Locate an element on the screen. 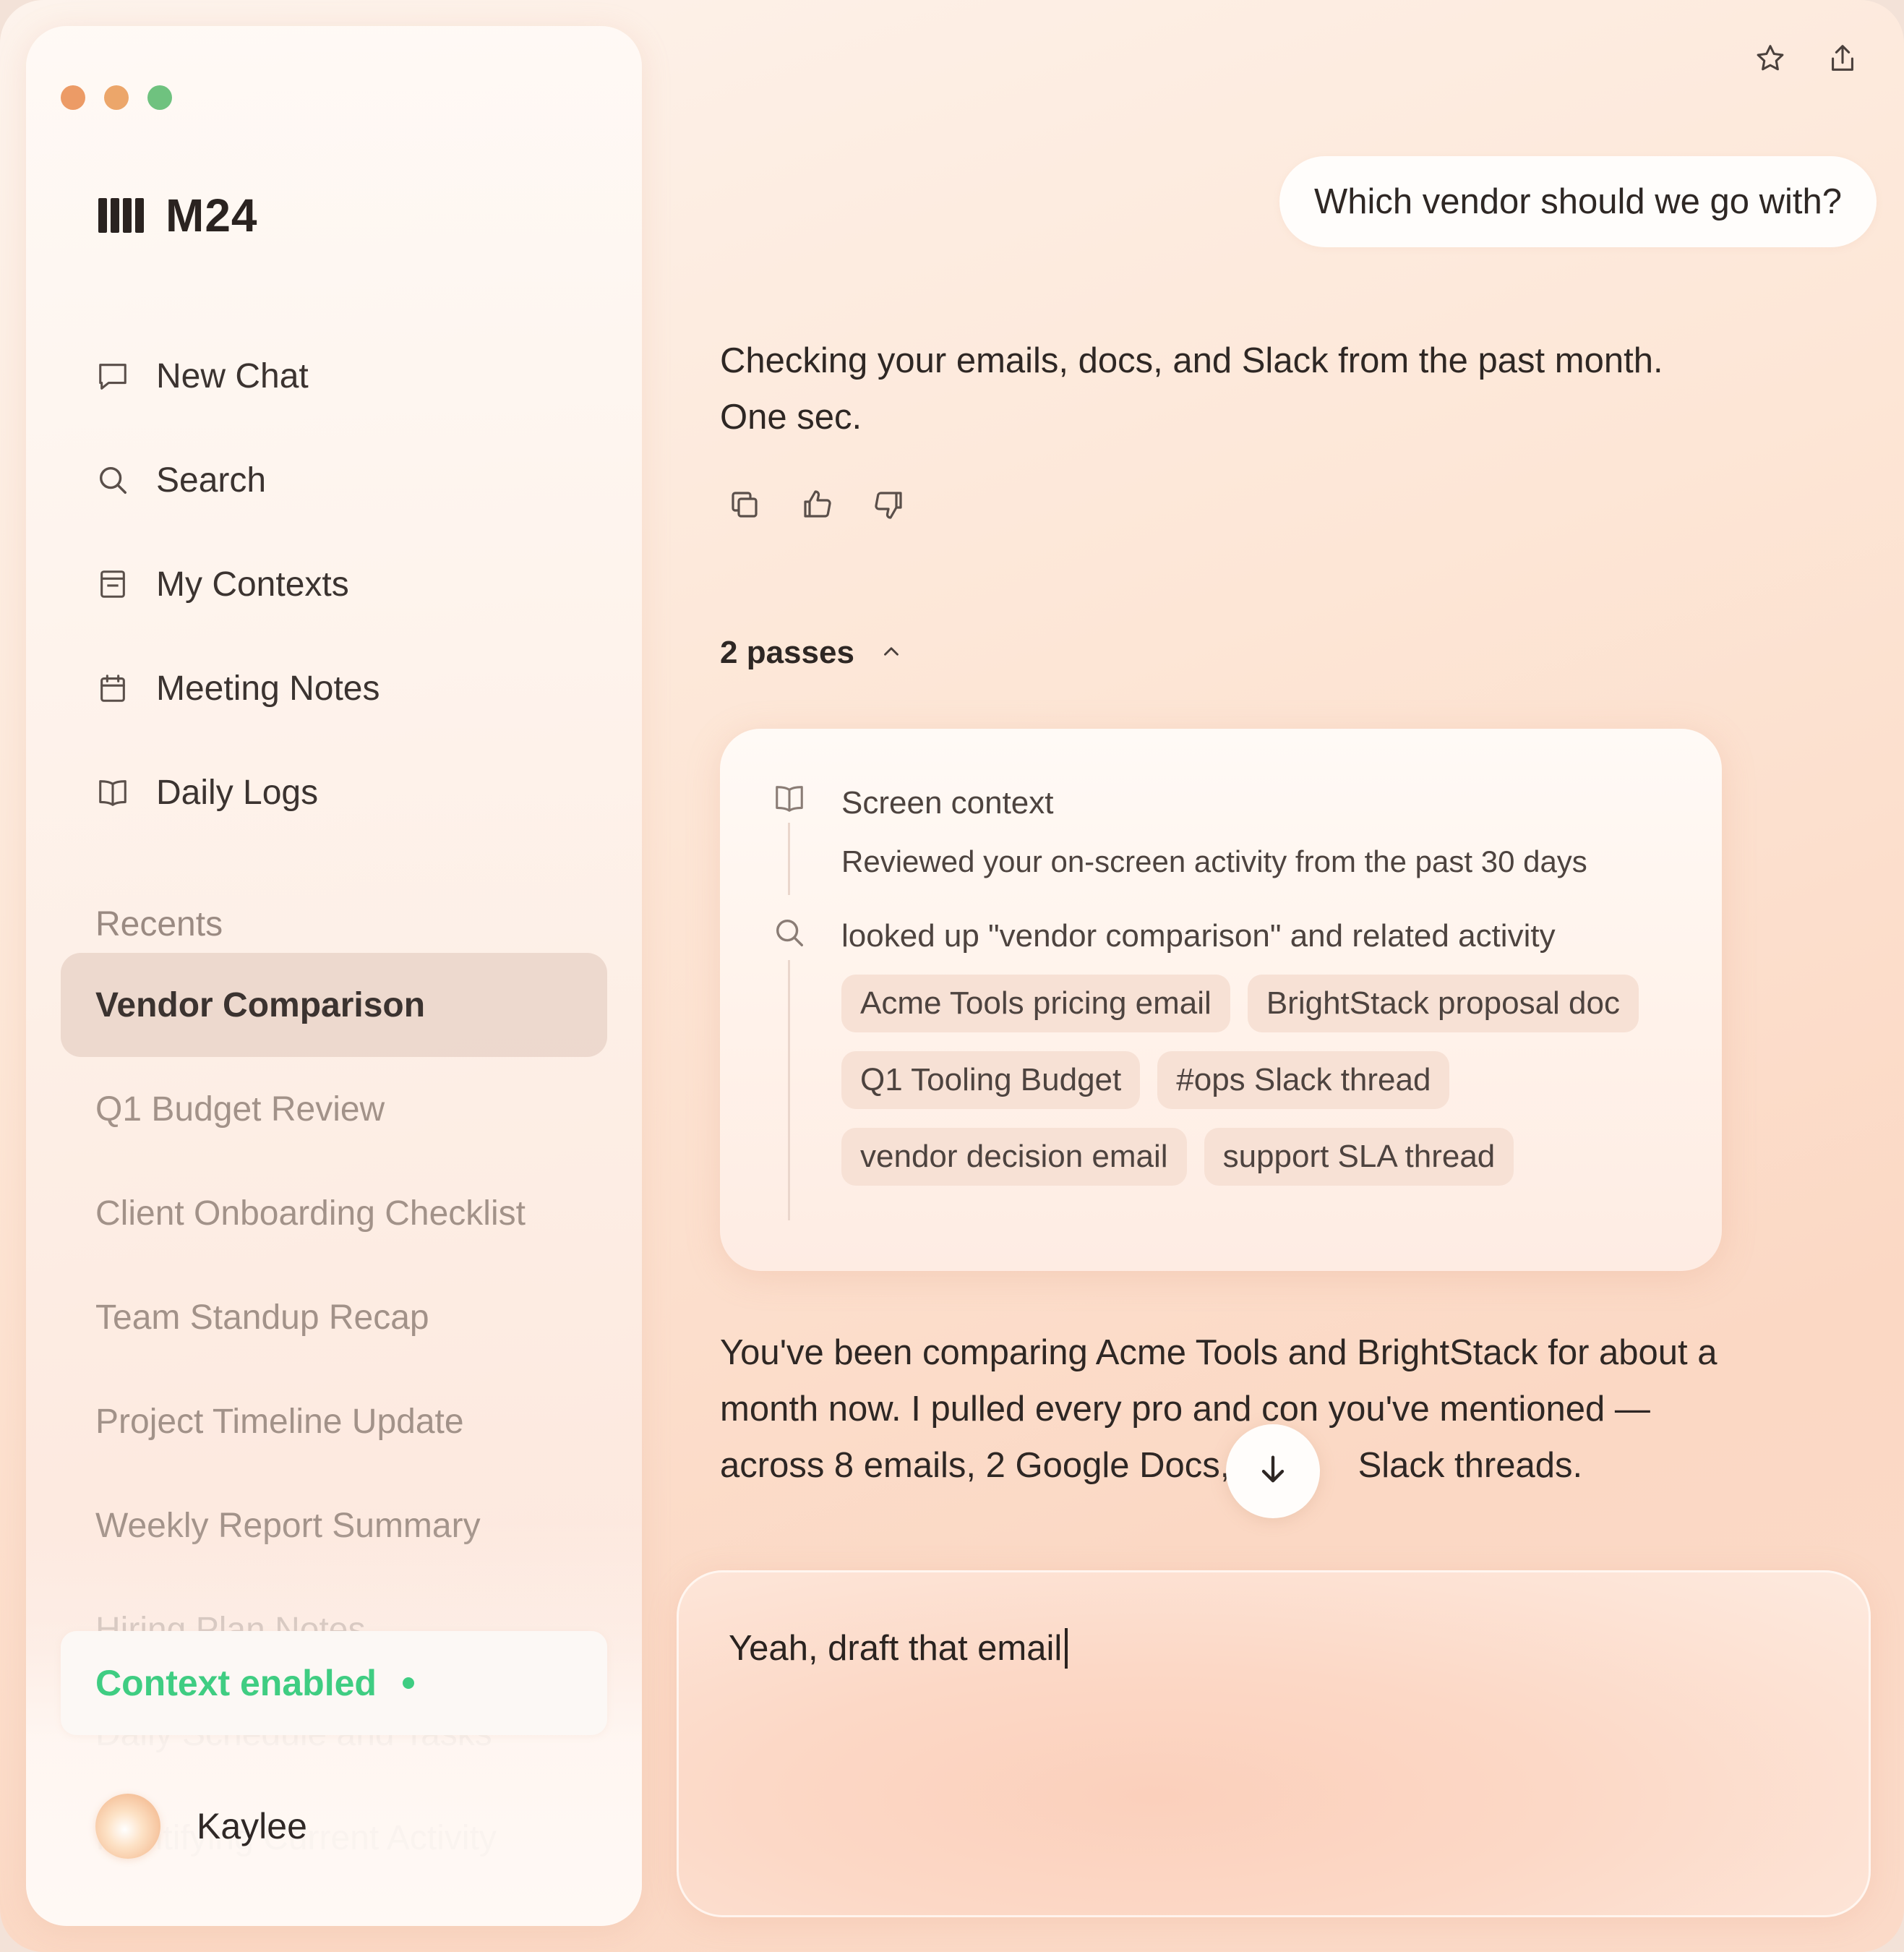 The image size is (1904, 1952). user-name: Kaylee is located at coordinates (252, 1826).